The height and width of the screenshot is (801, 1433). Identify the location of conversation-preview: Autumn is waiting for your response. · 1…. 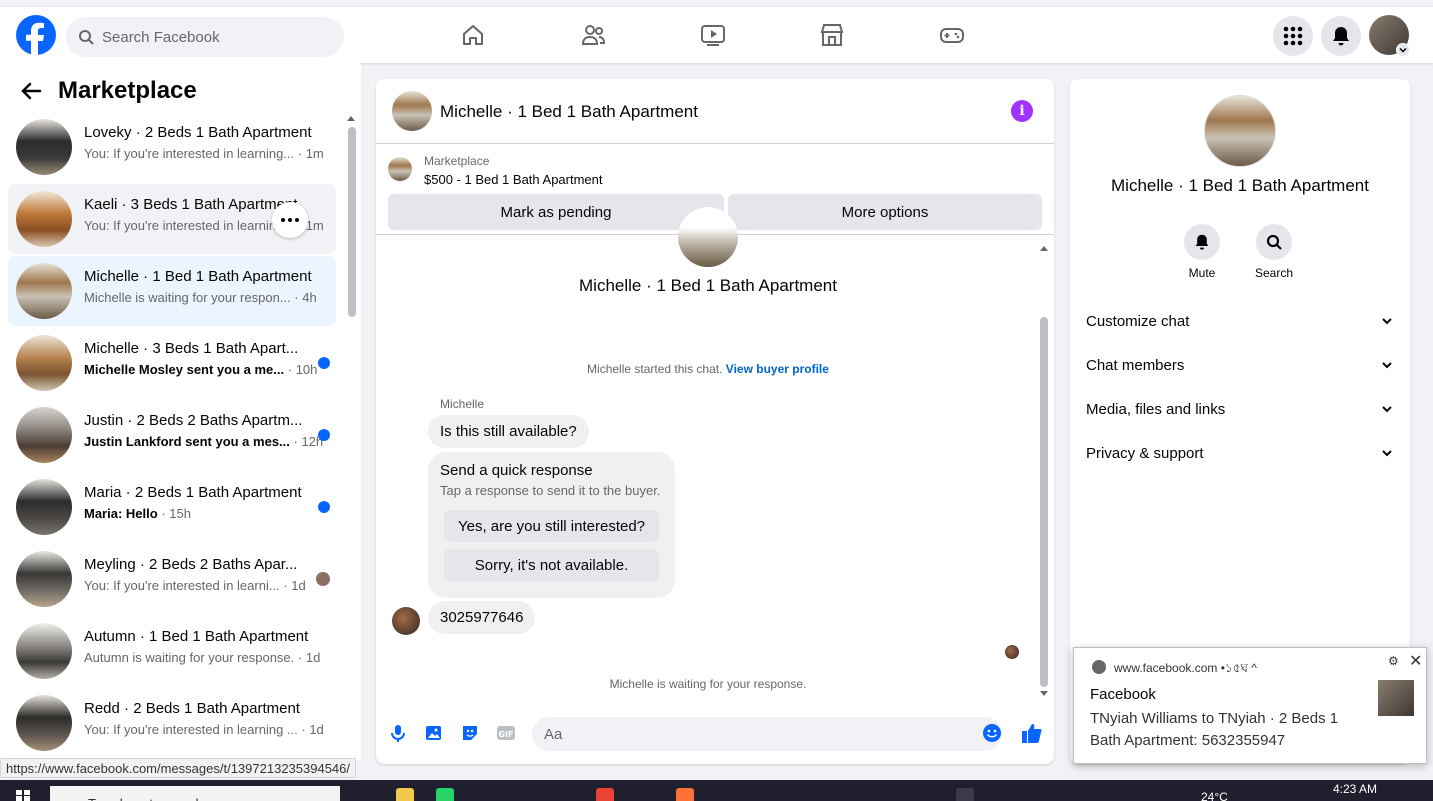
(202, 657).